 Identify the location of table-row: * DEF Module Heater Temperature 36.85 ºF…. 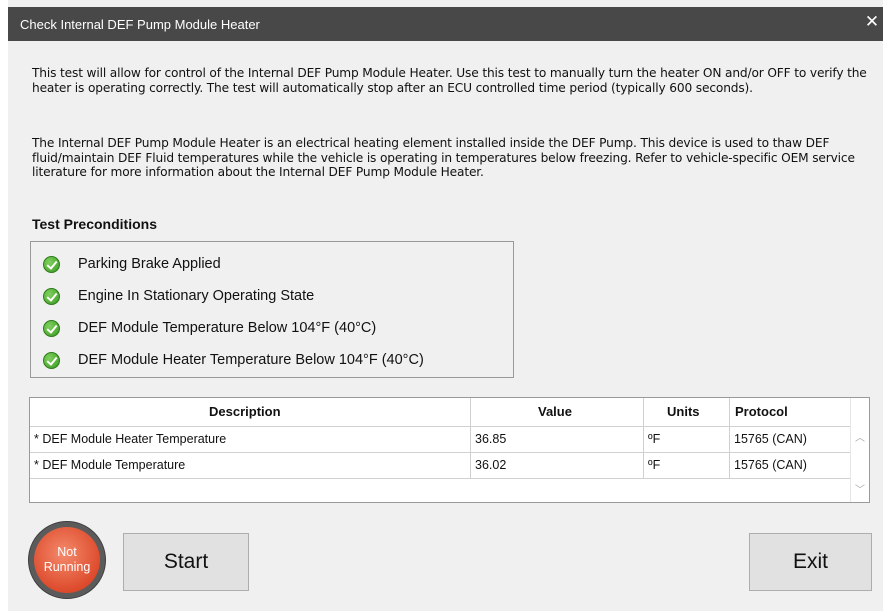
(440, 437).